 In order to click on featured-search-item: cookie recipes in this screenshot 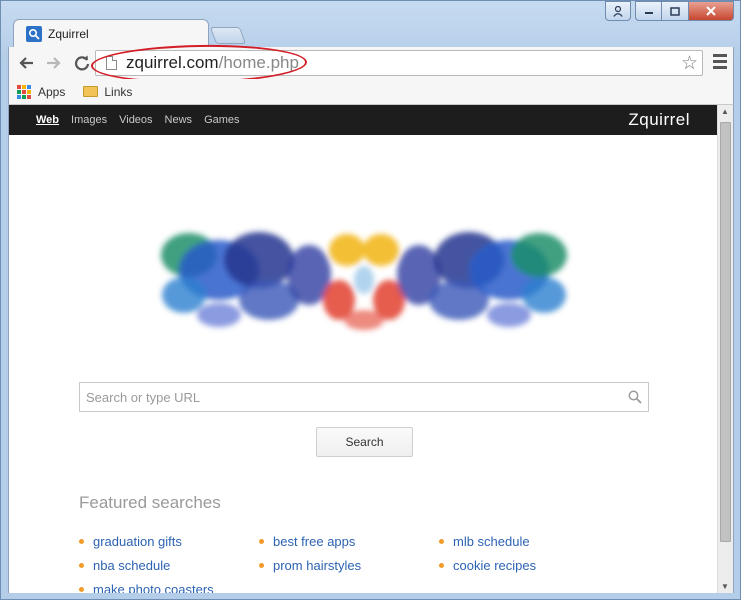, I will do `click(529, 565)`.